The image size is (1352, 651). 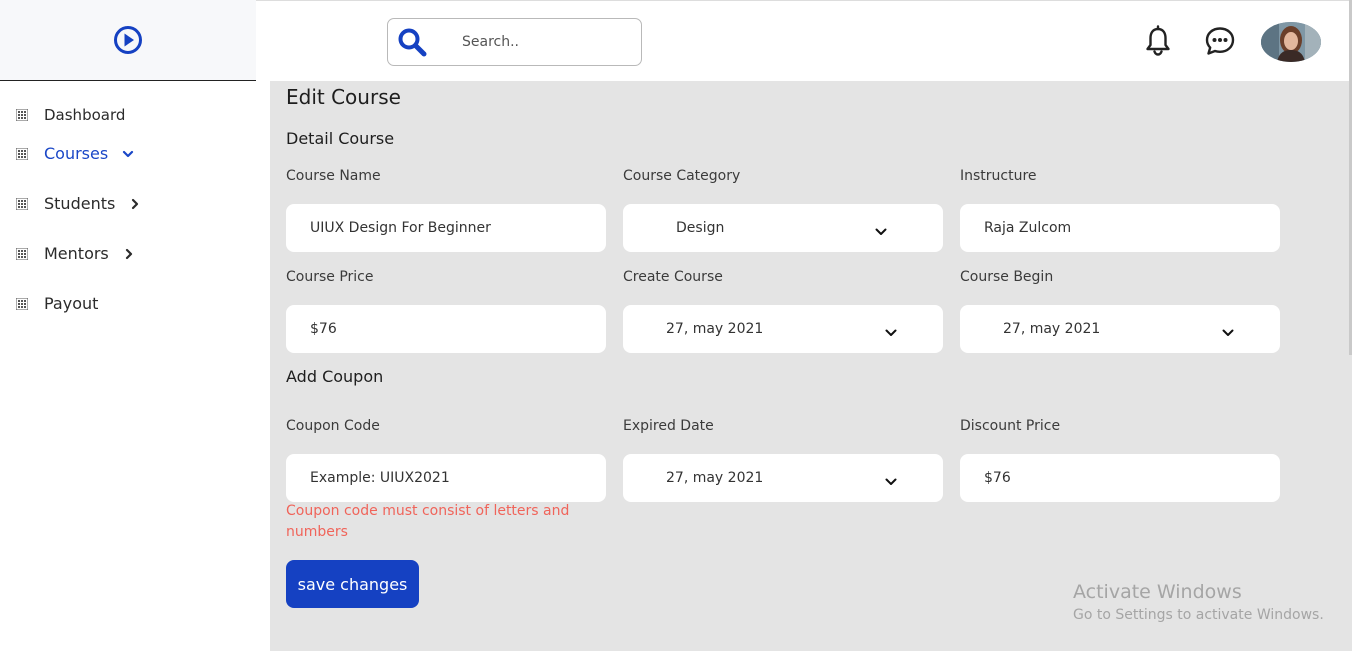 I want to click on course-price-value: $76, so click(x=323, y=329).